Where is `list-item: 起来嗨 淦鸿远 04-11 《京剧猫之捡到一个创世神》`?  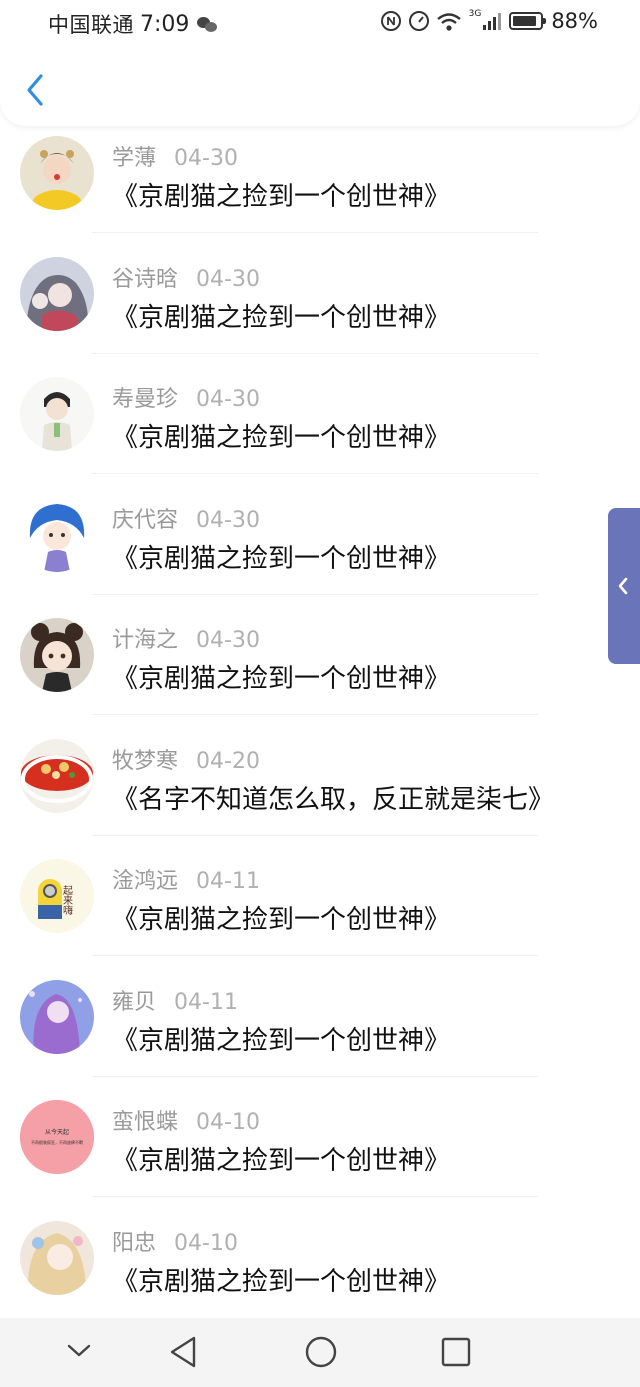 list-item: 起来嗨 淦鸿远 04-11 《京剧猫之捡到一个创世神》 is located at coordinates (320, 909).